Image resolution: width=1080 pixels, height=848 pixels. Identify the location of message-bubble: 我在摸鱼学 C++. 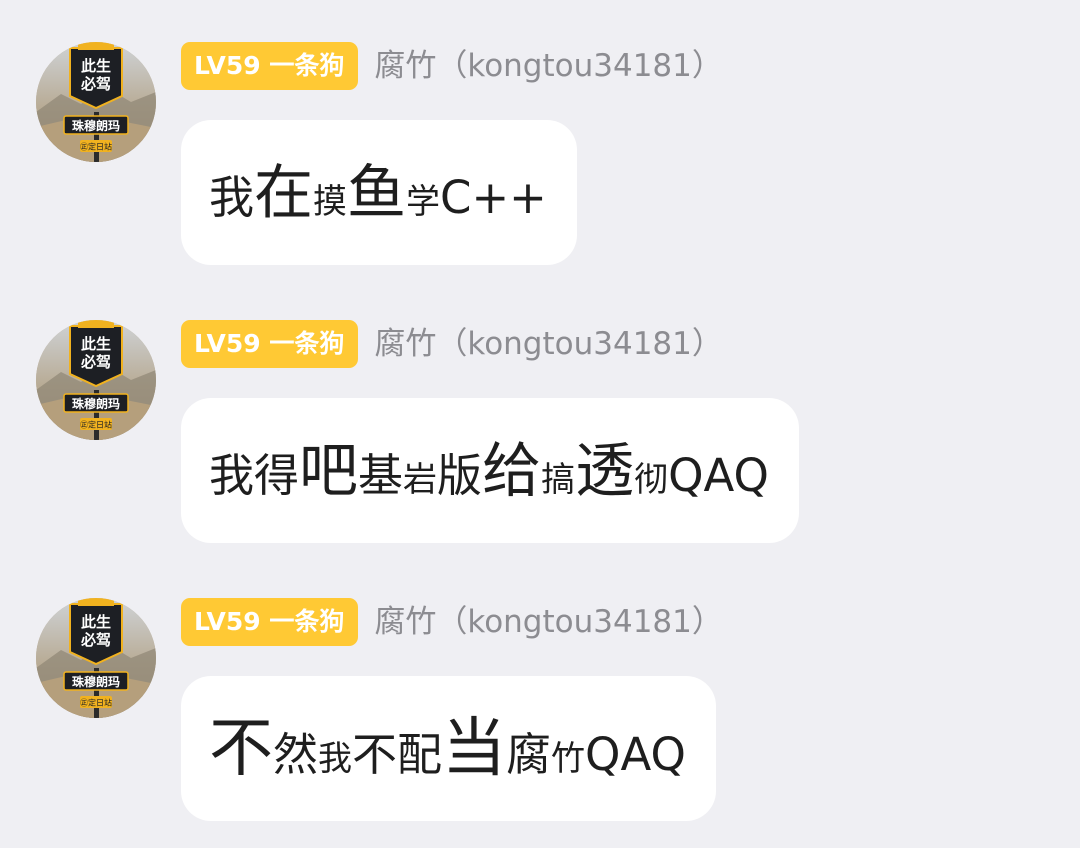
(379, 192).